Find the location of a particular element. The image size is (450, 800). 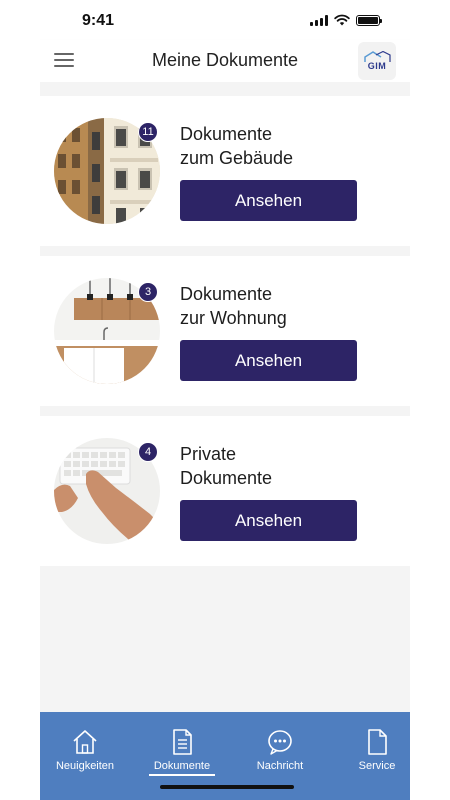

card-title-line2: zum Gebäude is located at coordinates (237, 158).